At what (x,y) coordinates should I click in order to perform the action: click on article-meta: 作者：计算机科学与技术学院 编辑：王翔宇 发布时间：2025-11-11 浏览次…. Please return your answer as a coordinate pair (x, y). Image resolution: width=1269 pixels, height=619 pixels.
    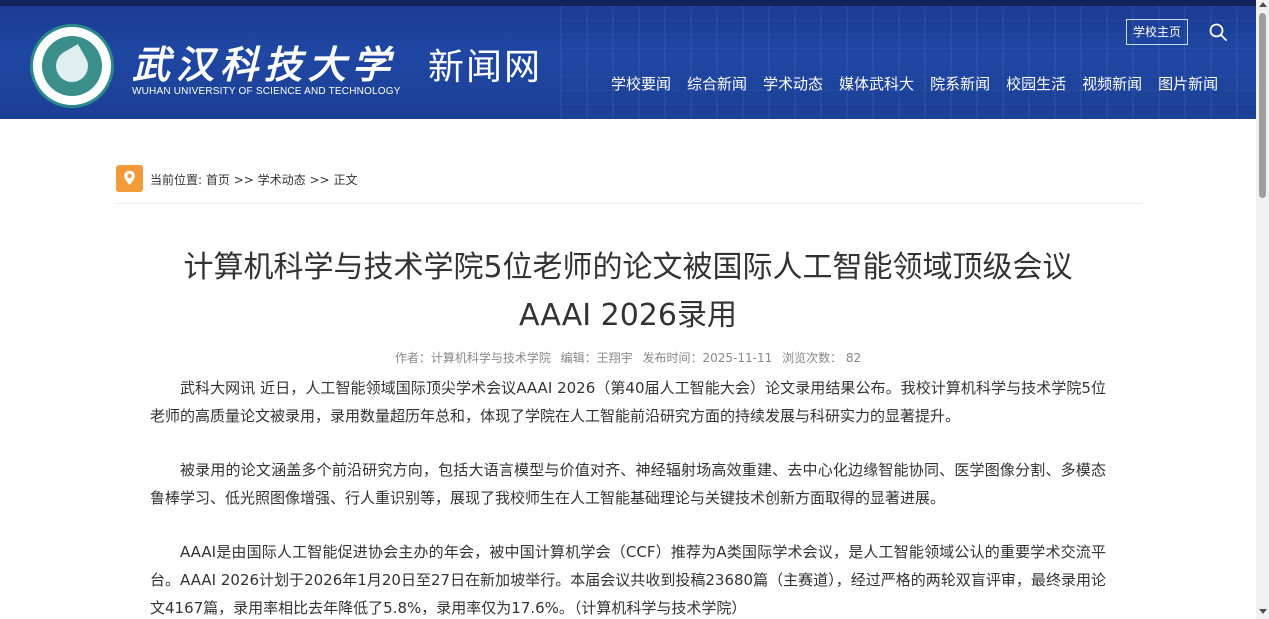
    Looking at the image, I should click on (628, 357).